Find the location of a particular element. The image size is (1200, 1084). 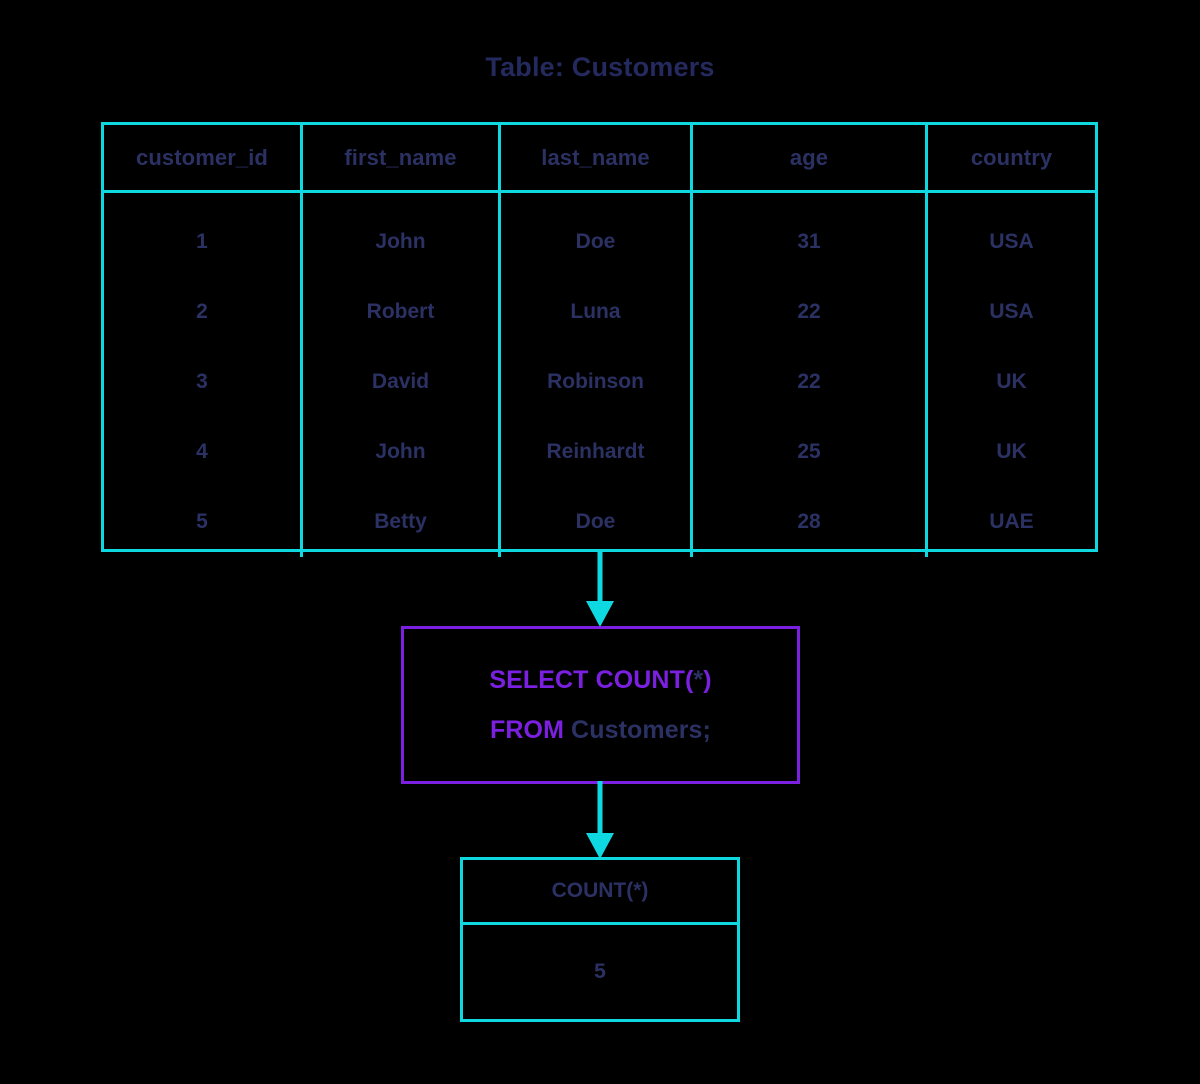

table-column-country: USA USA UK UK UAE is located at coordinates (1011, 375).